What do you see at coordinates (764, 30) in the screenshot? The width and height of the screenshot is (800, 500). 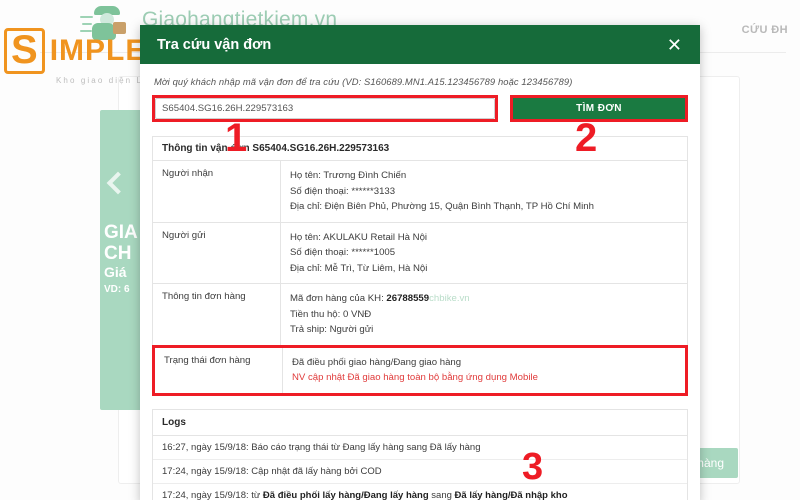 I see `background-tracuu-label: CỨU ĐH` at bounding box center [764, 30].